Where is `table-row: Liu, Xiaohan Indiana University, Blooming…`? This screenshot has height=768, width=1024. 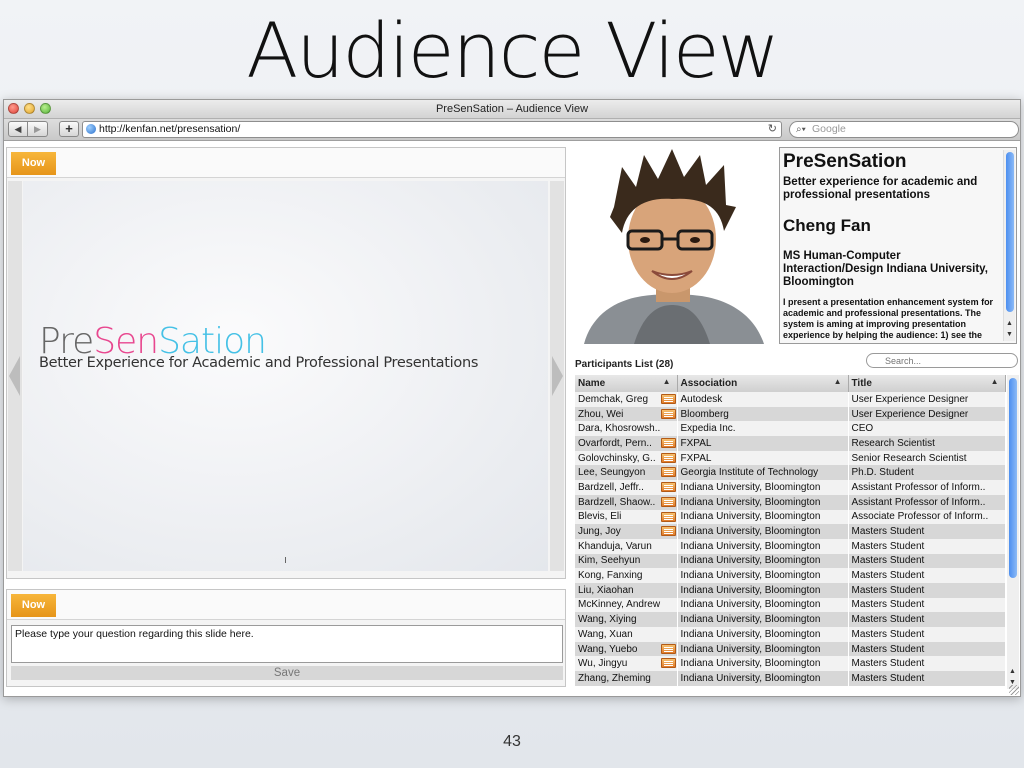
table-row: Liu, Xiaohan Indiana University, Blooming… is located at coordinates (790, 590).